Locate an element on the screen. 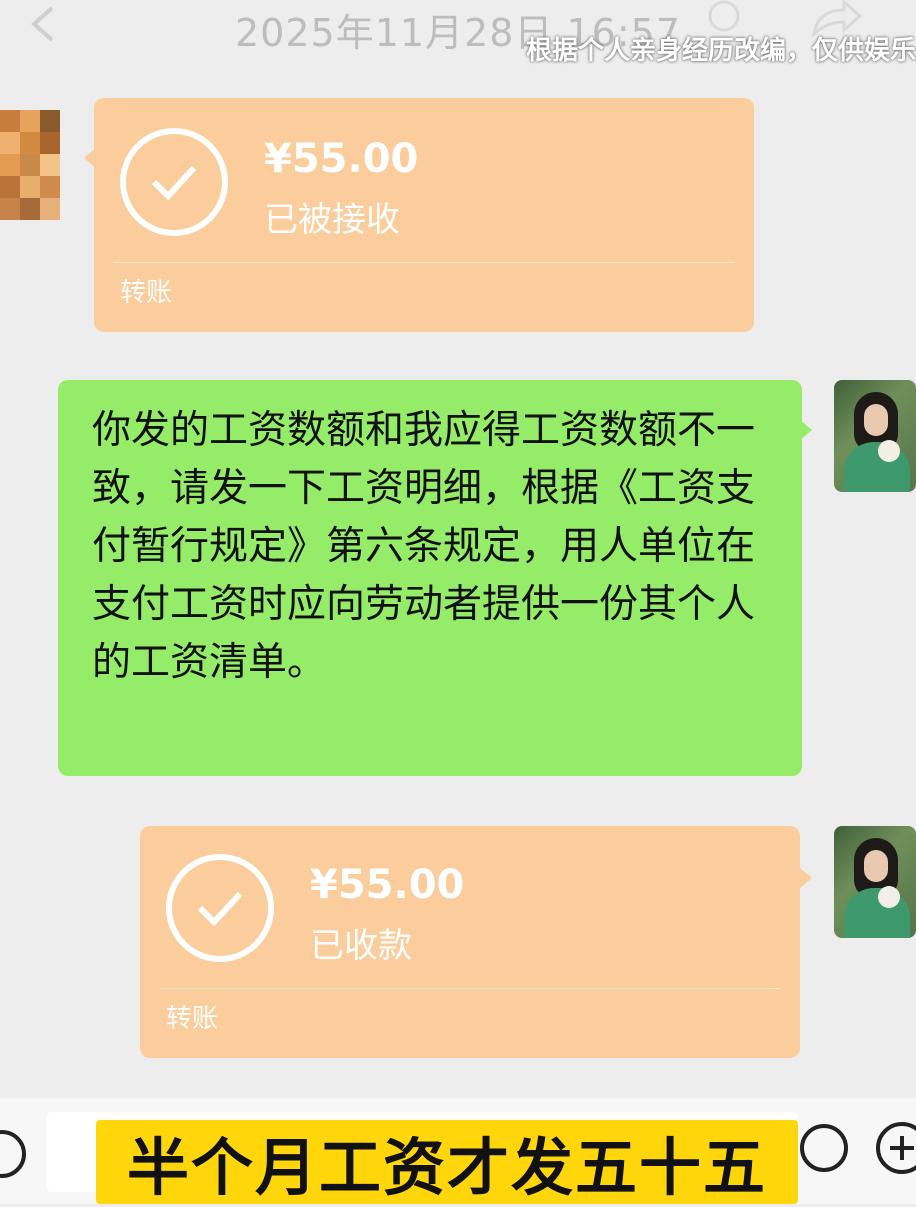 This screenshot has width=916, height=1207. caption-banner: 半个月工资才发五十五 is located at coordinates (447, 1162).